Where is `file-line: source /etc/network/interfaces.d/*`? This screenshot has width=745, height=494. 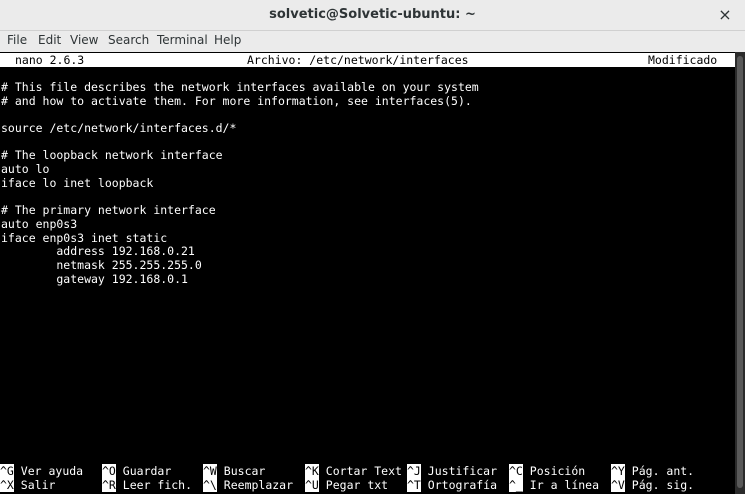
file-line: source /etc/network/interfaces.d/* is located at coordinates (119, 128).